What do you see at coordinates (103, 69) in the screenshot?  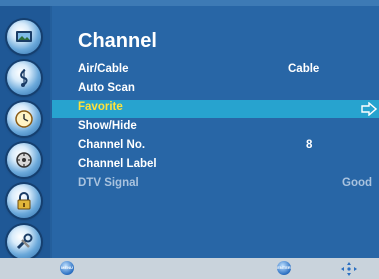 I see `menu-item-label: Air/Cable` at bounding box center [103, 69].